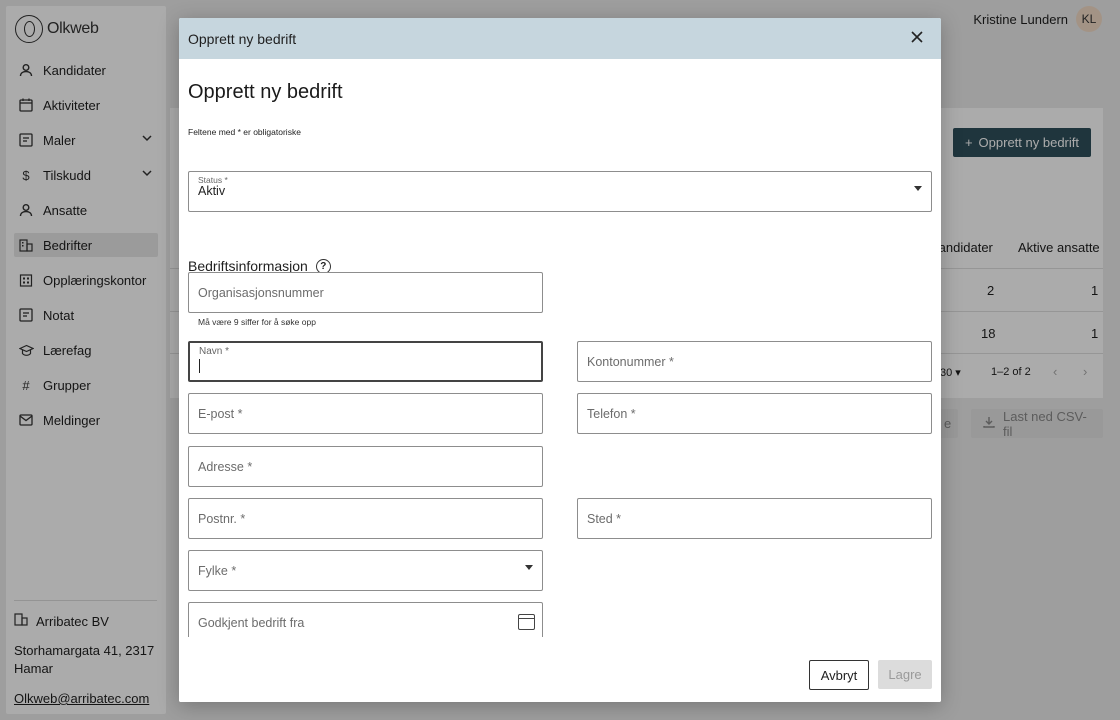 The width and height of the screenshot is (1120, 720). I want to click on sted-placeholder: Sted *, so click(604, 519).